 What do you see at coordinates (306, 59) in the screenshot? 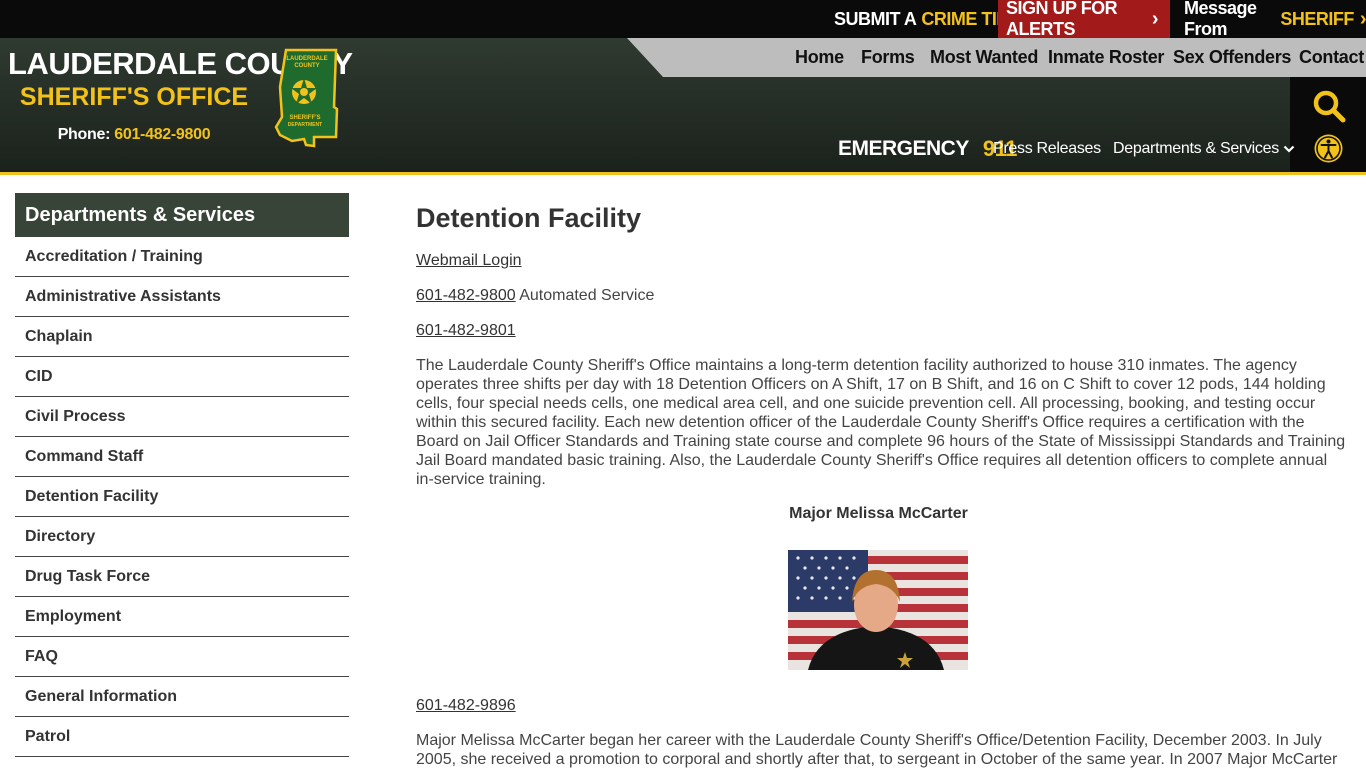
I see `svg-text: LAUDERDALE` at bounding box center [306, 59].